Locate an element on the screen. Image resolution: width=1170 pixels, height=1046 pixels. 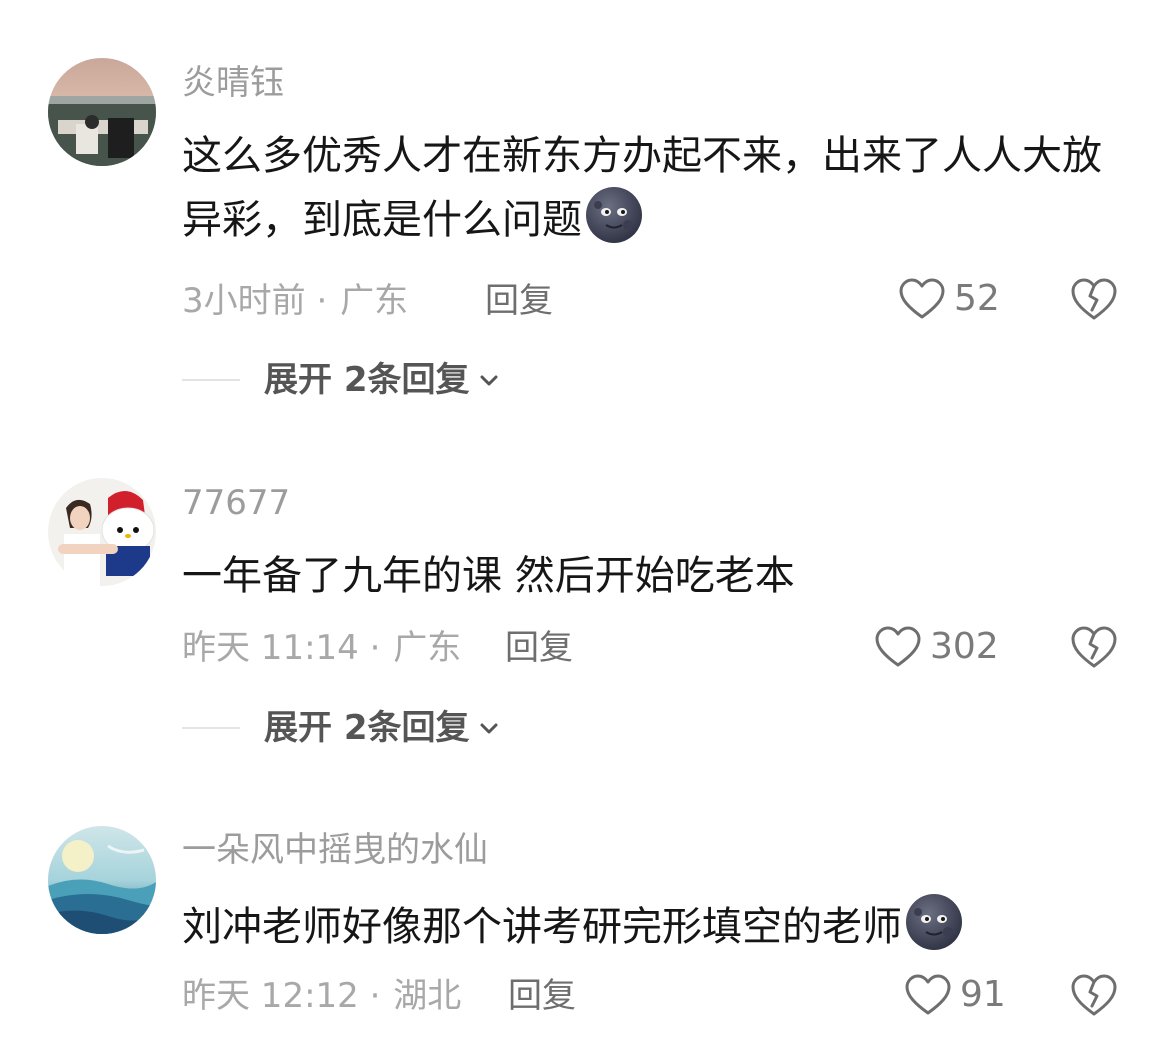
comment-text: 刘冲老师好像那个讲考研完形填空的老师 is located at coordinates (657, 924).